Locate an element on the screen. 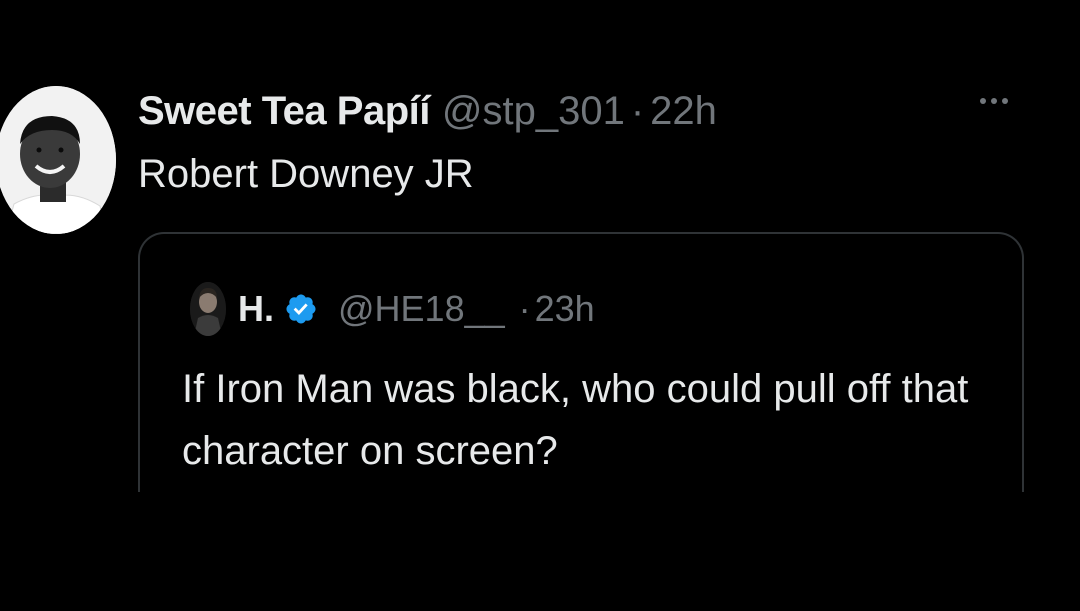  verified-badge-icon is located at coordinates (301, 309).